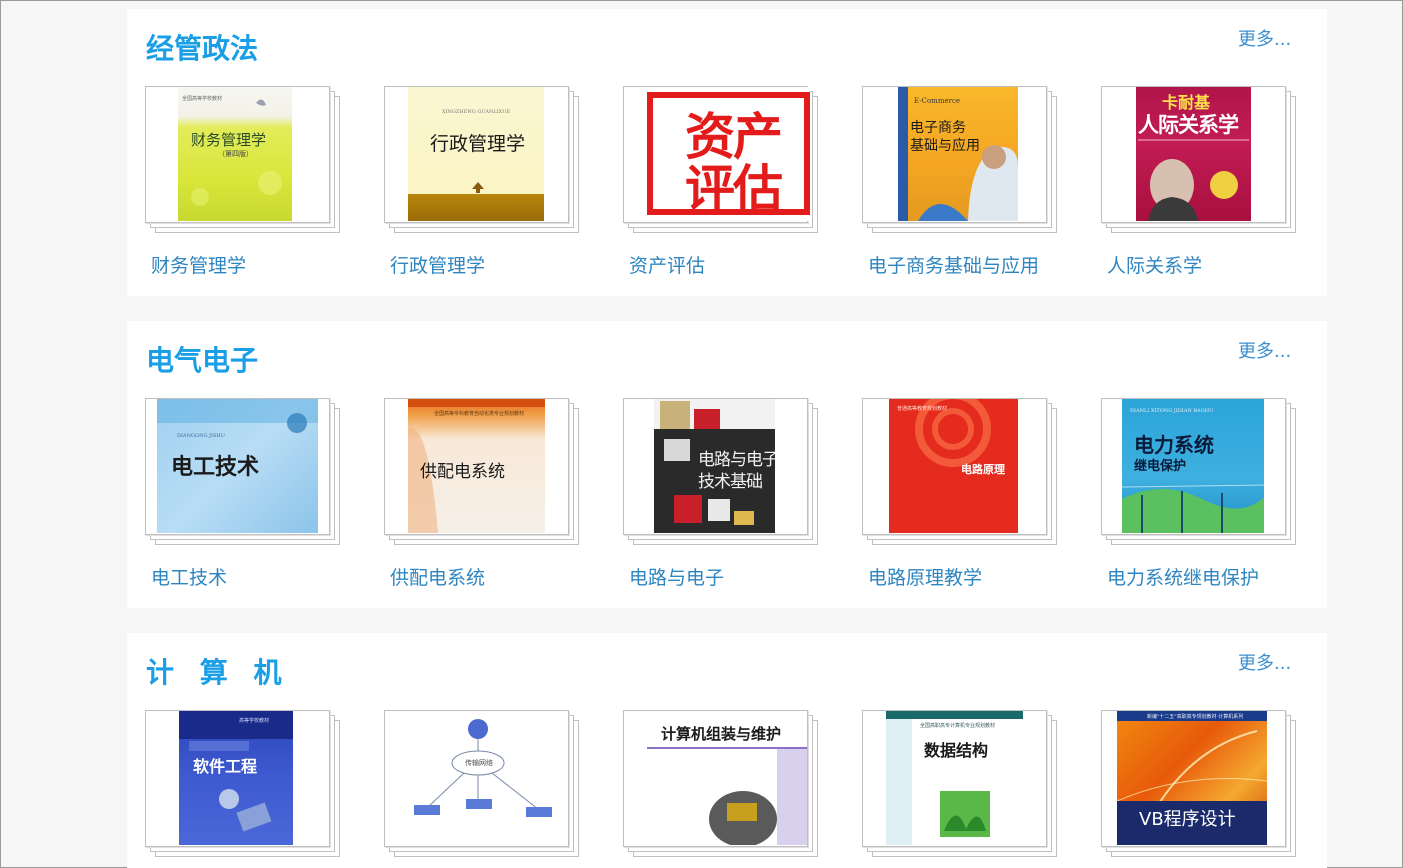  I want to click on book-card: 普通高等教育规划教材 电路原理 电路原理教学, so click(962, 498).